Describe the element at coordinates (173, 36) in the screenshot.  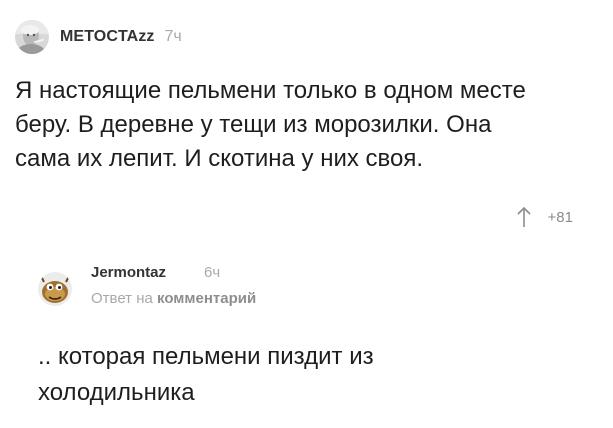
I see `comment-time: 7ч` at that location.